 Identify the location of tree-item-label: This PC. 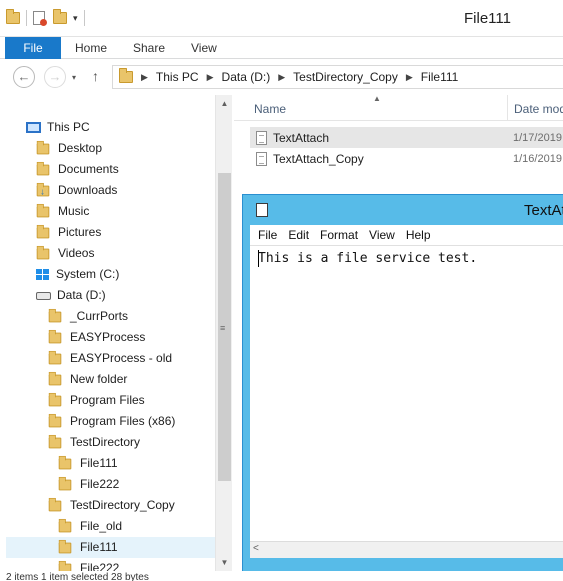
(68, 127).